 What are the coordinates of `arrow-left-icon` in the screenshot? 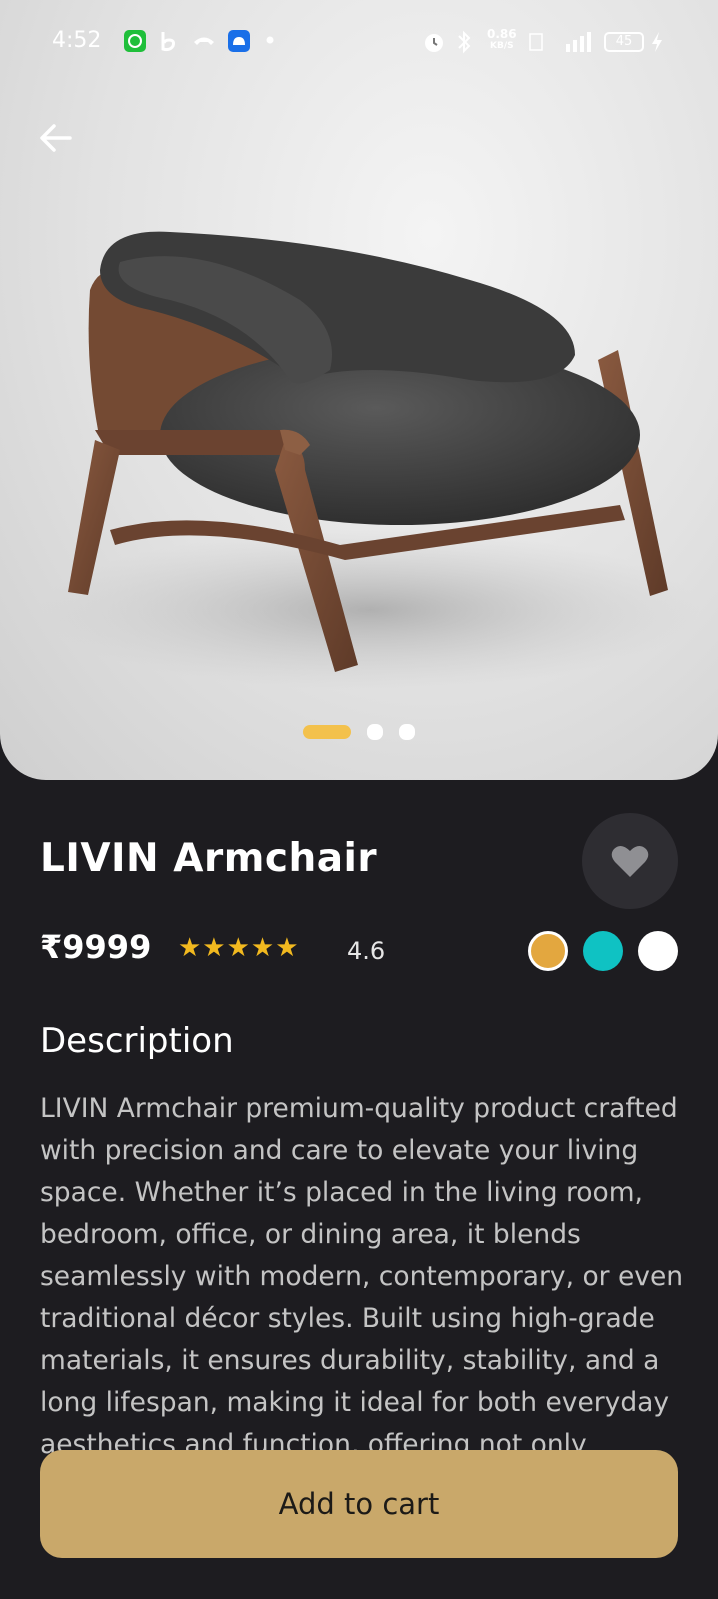 It's located at (56, 138).